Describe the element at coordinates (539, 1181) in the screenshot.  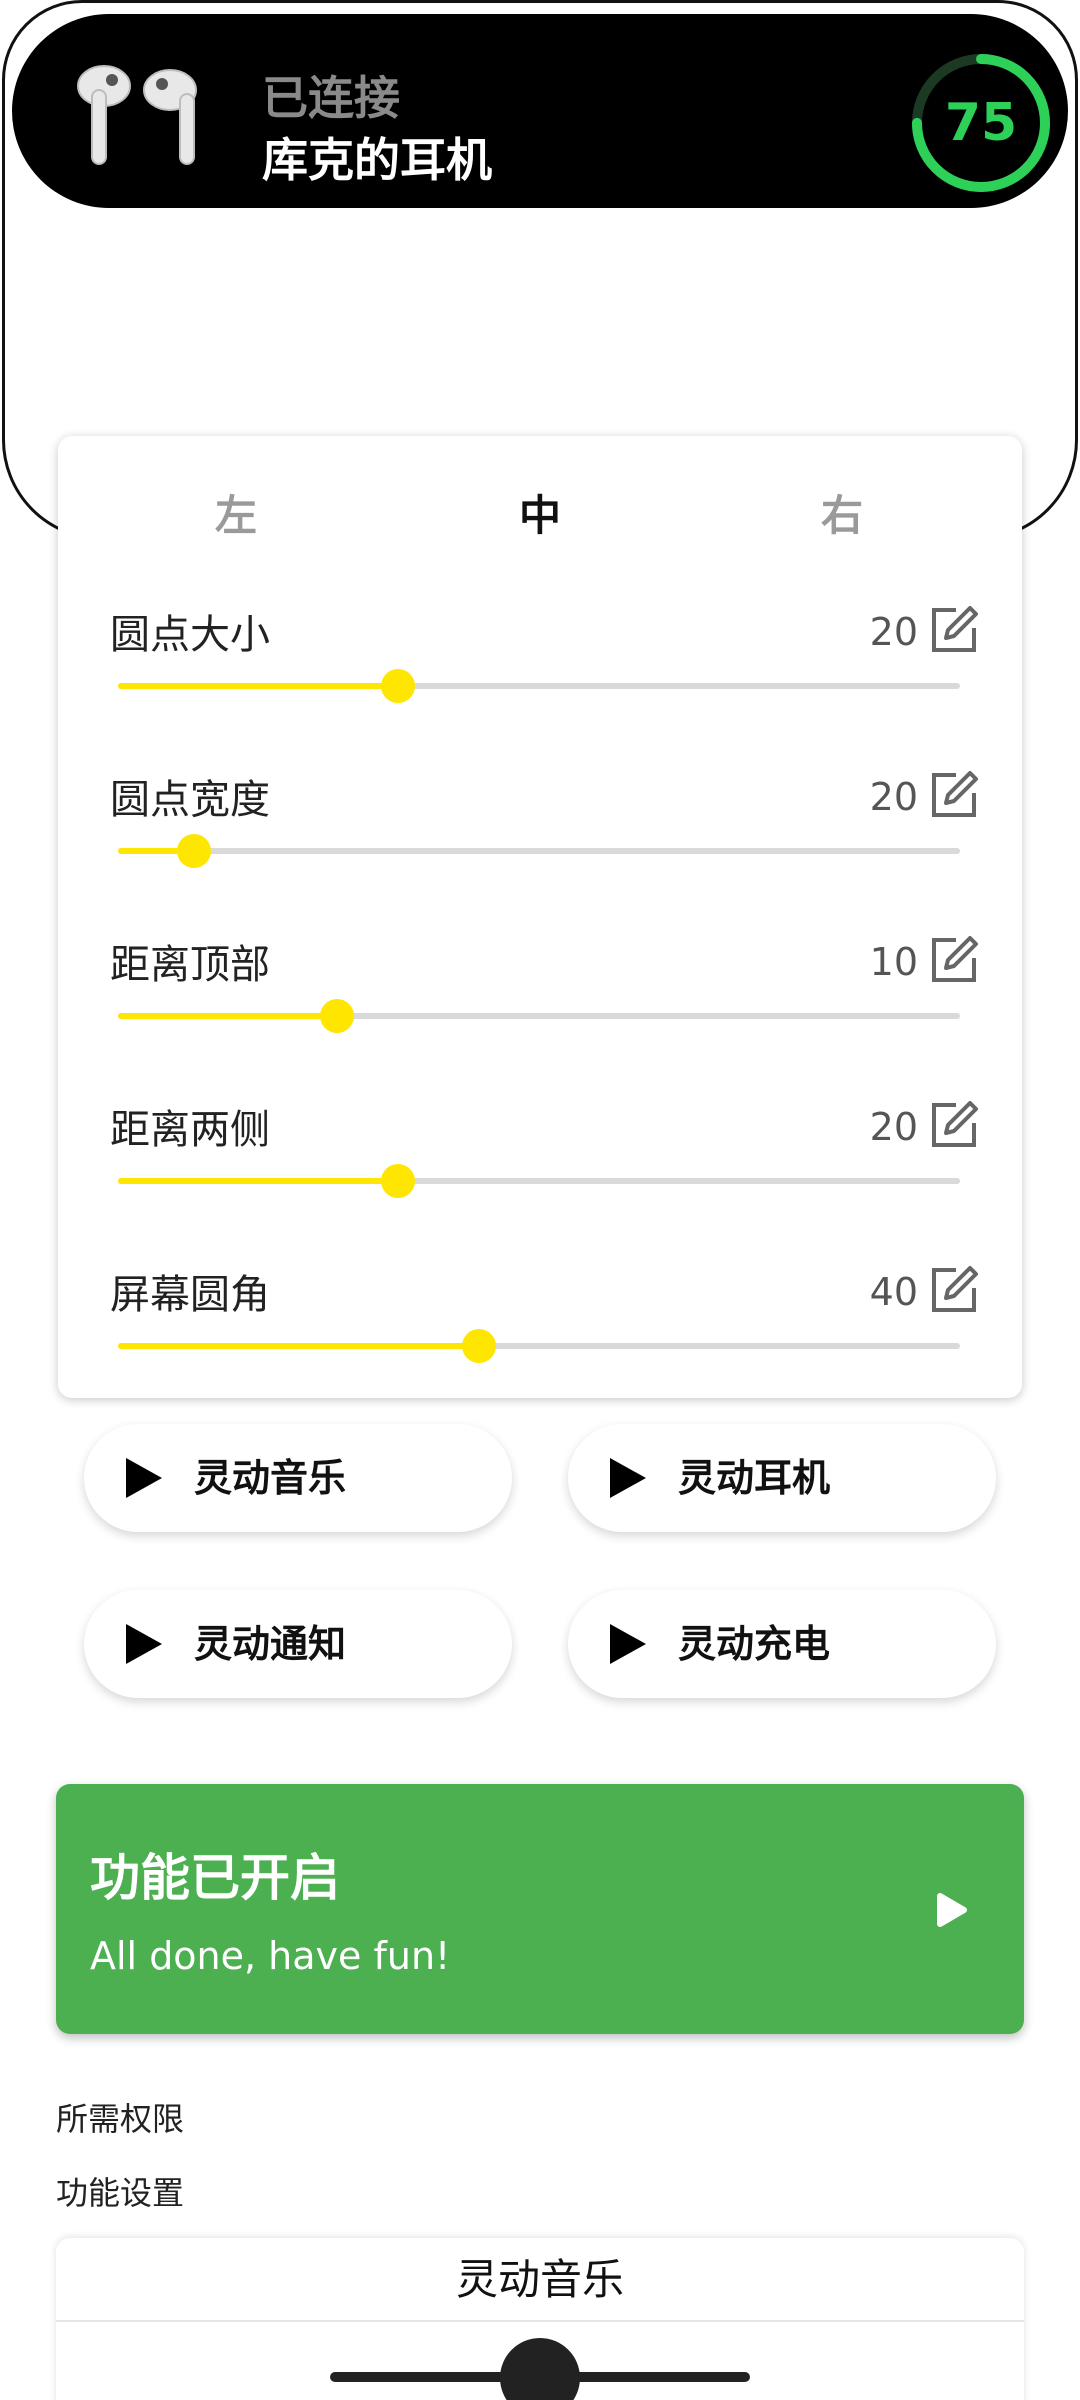
I see `side-distance-slider` at that location.